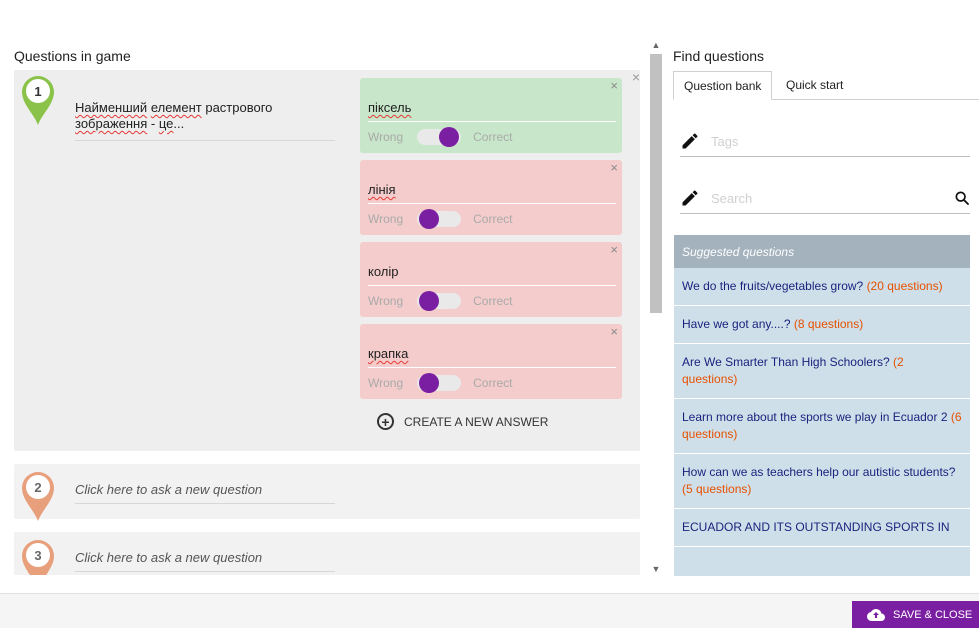 The width and height of the screenshot is (979, 628). What do you see at coordinates (822, 528) in the screenshot?
I see `suggested-item: ECUADOR AND ITS OUTSTANDING SPORTS IN` at bounding box center [822, 528].